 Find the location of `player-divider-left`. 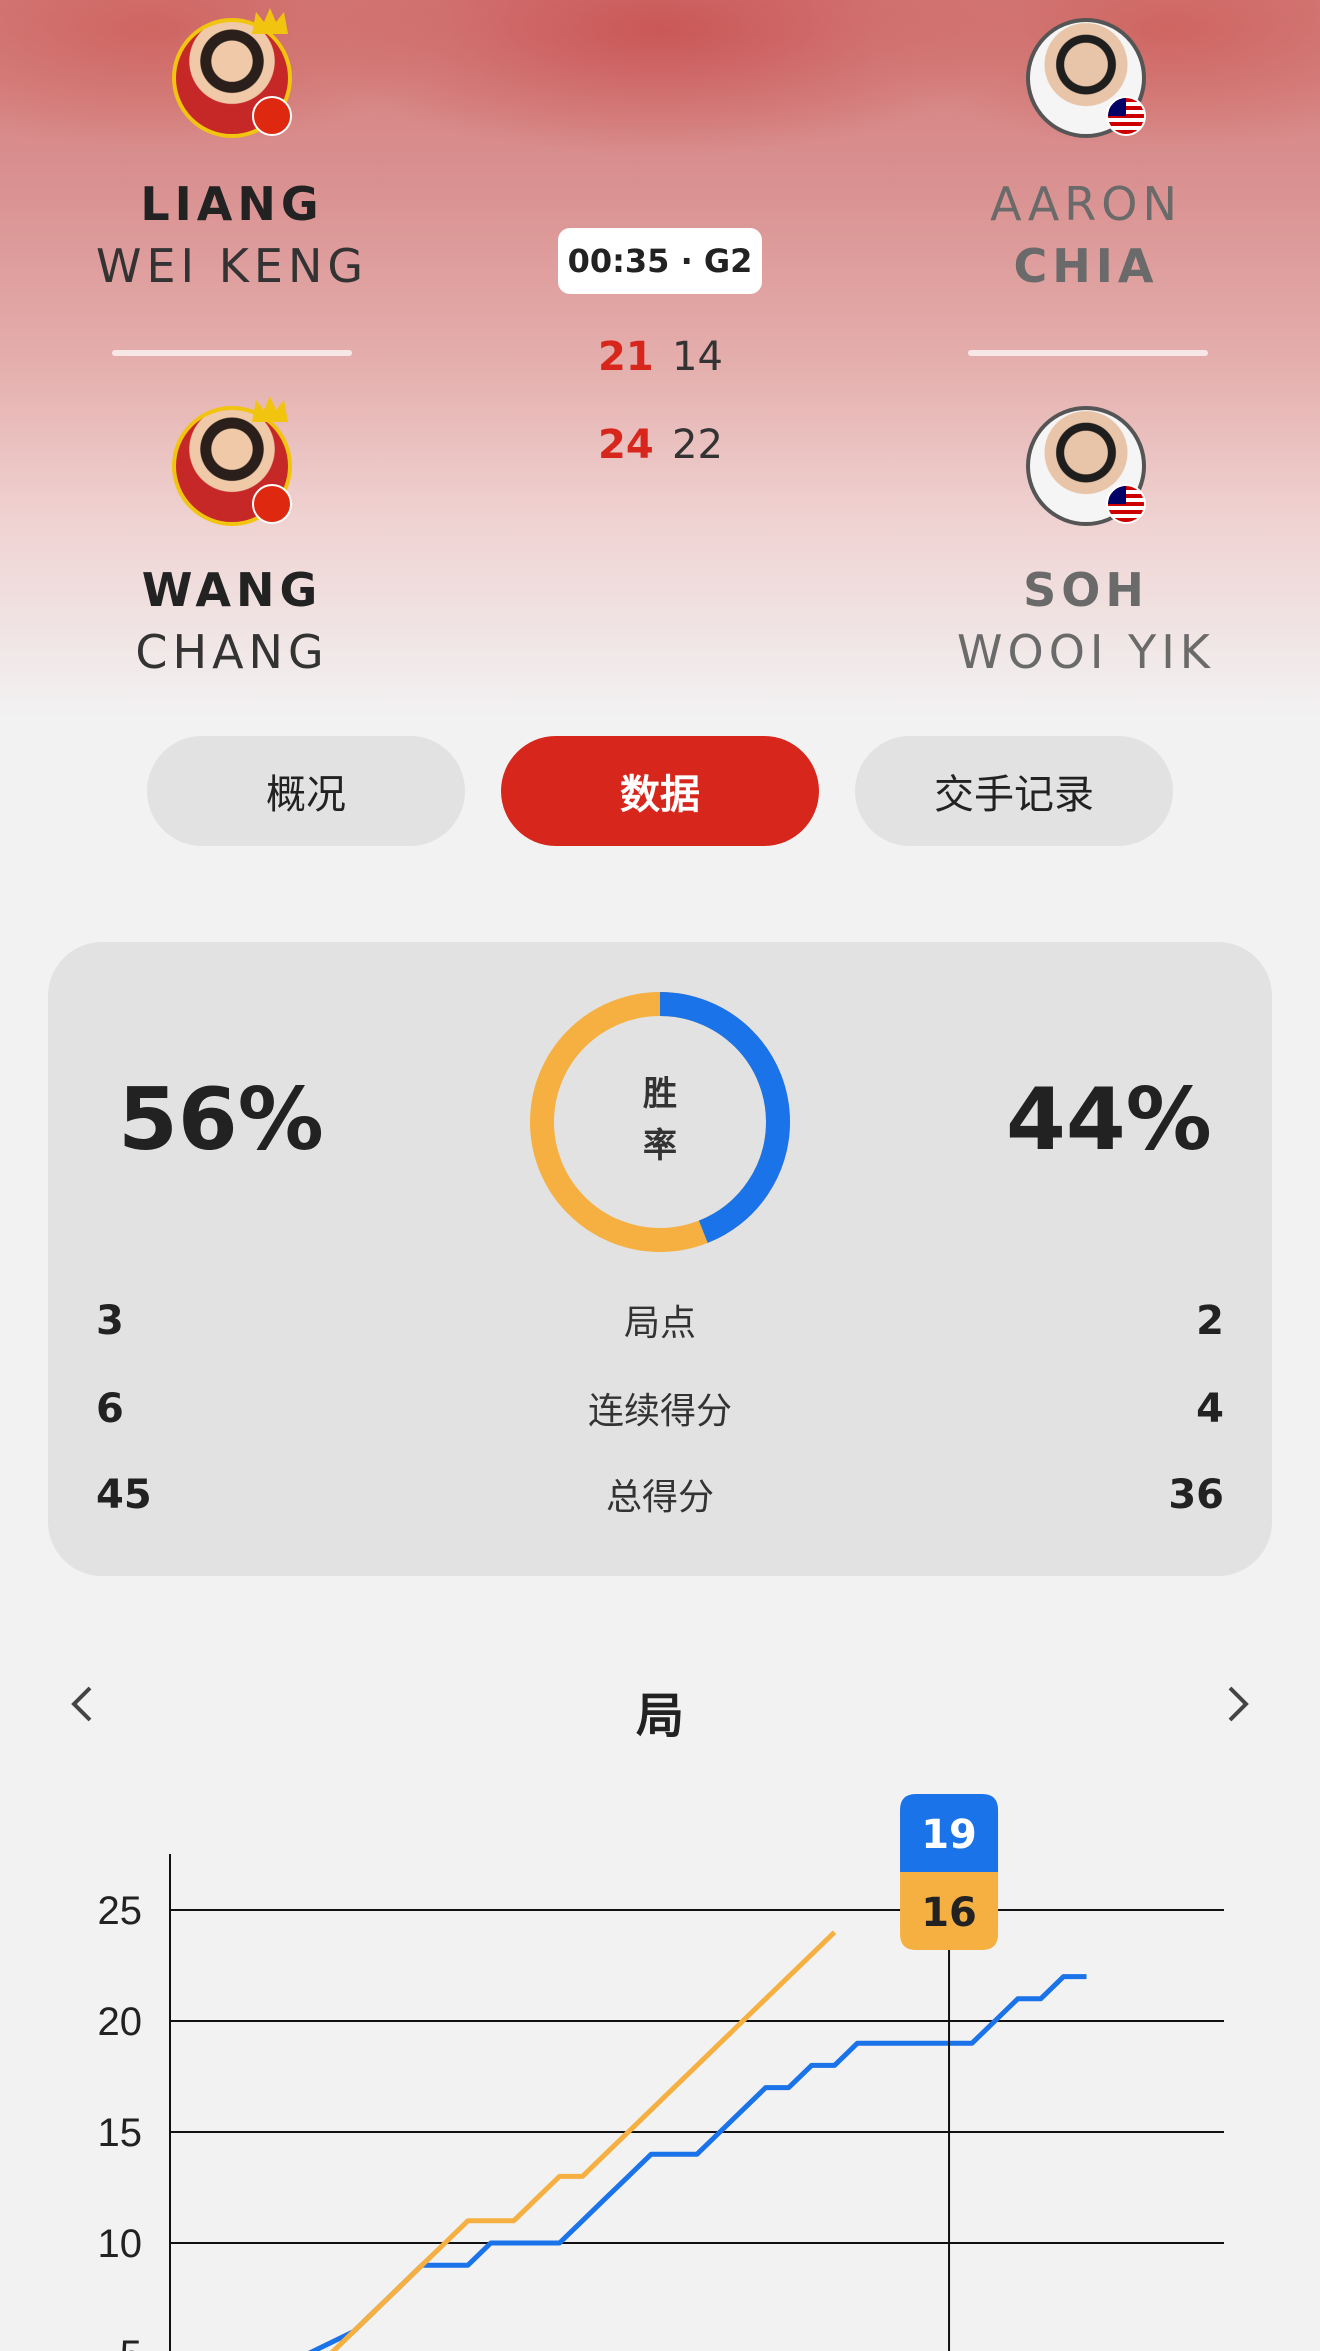

player-divider-left is located at coordinates (232, 353).